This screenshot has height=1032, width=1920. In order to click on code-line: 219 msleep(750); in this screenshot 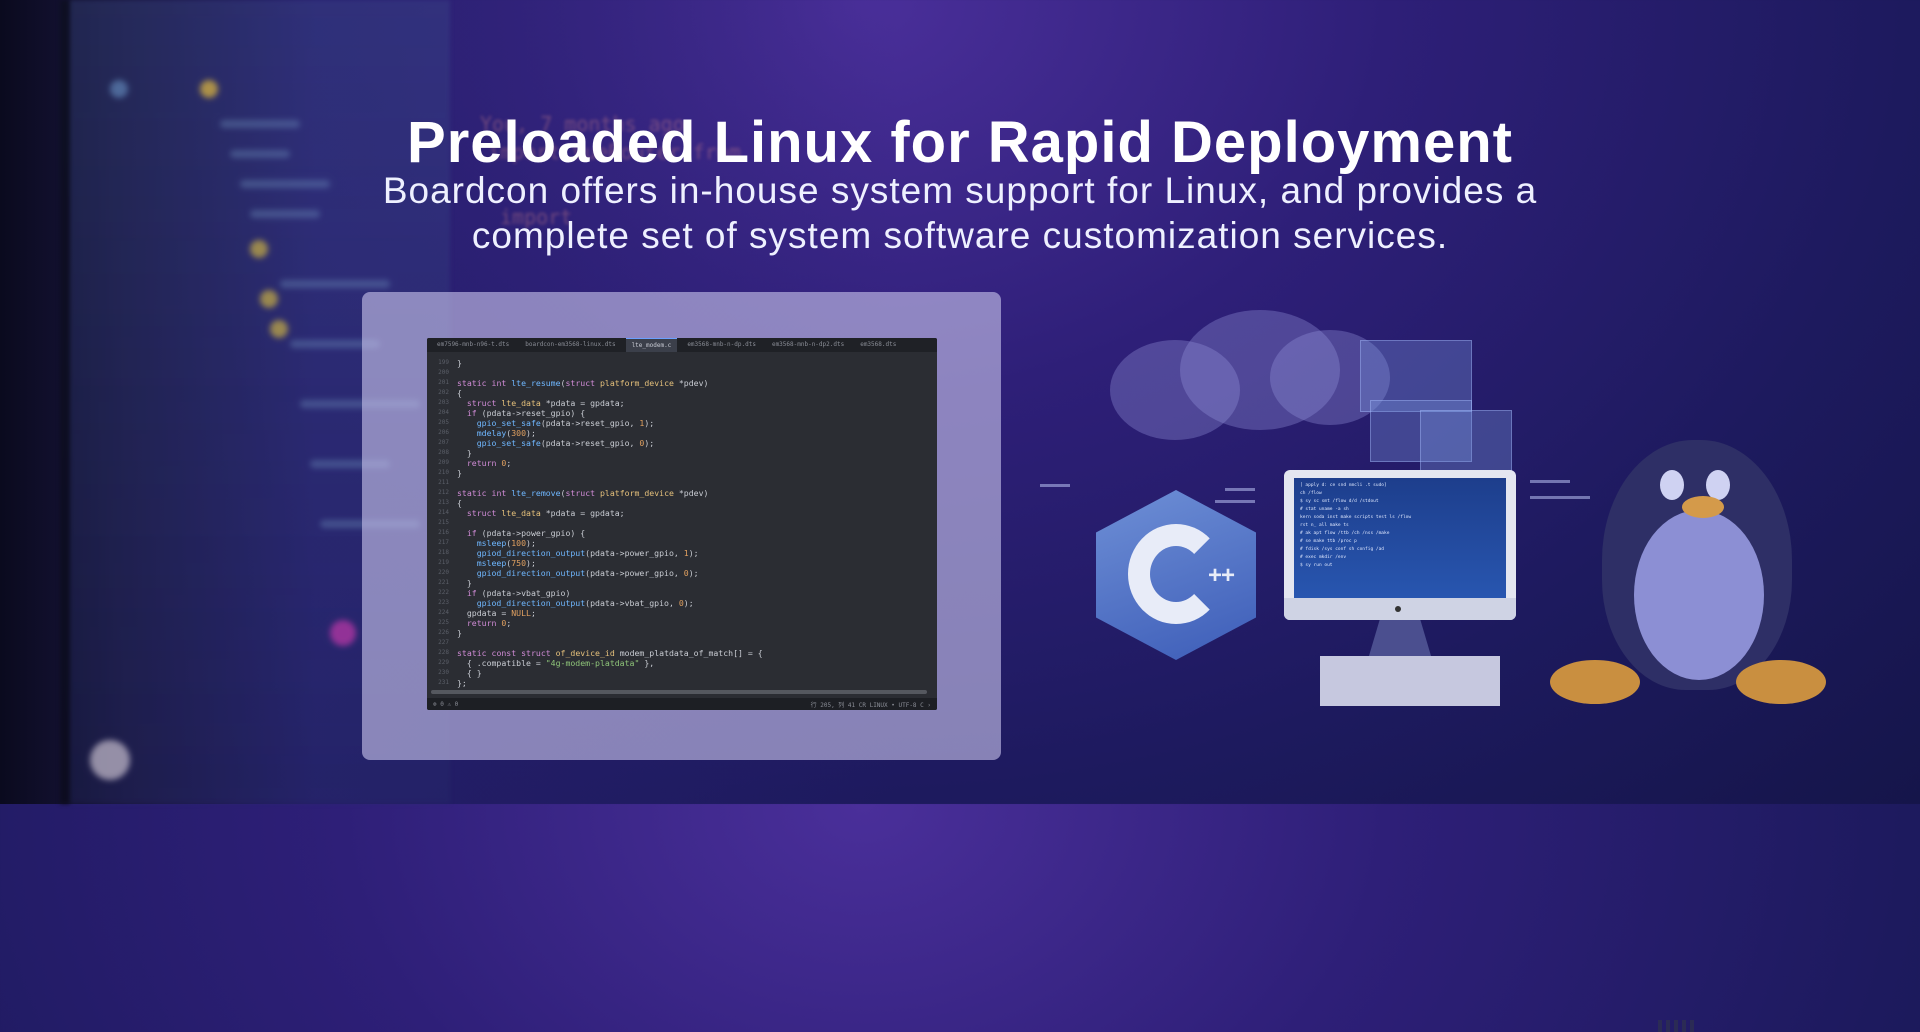, I will do `click(682, 563)`.